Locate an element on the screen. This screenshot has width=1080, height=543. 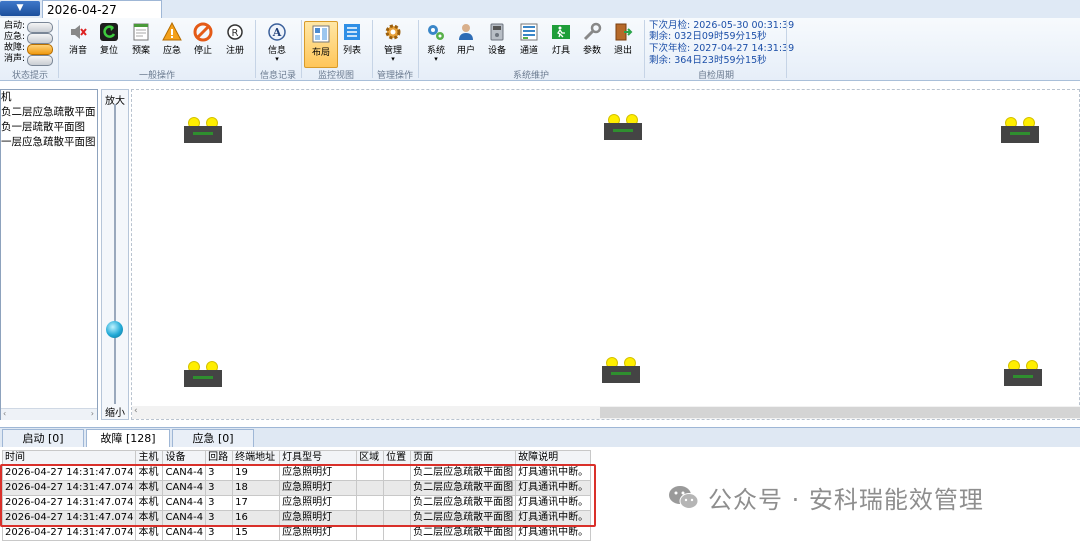
group-label-info: 信息记录 is located at coordinates (277, 76).